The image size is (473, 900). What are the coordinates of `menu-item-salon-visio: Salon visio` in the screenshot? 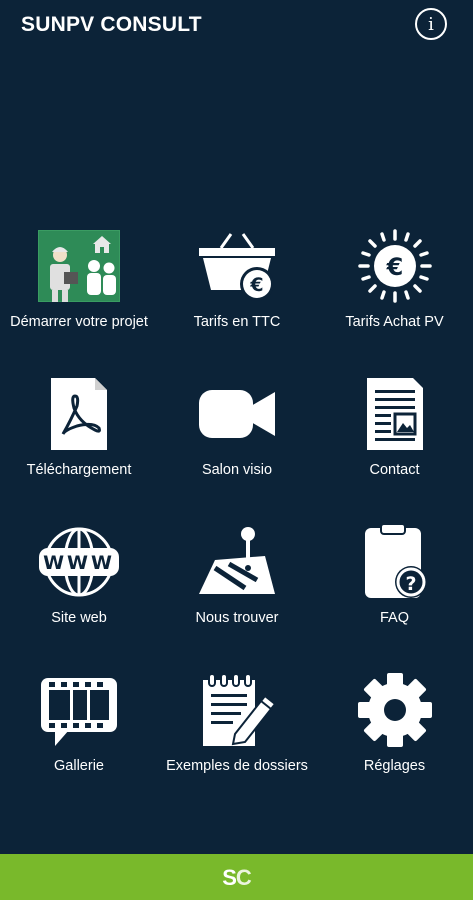 It's located at (237, 450).